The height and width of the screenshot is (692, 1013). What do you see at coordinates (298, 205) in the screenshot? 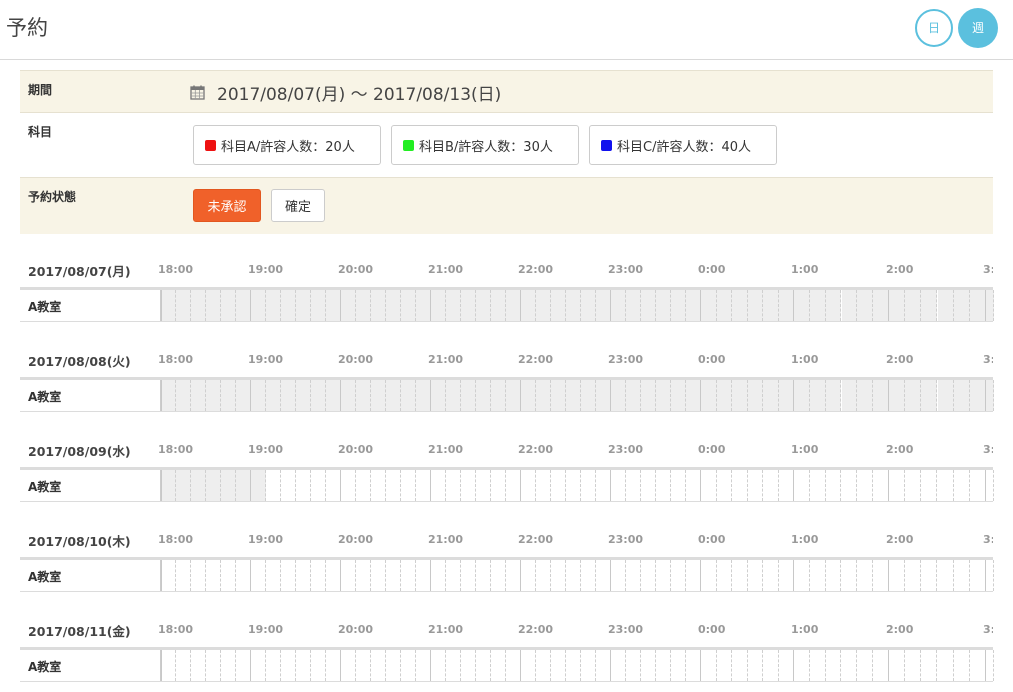
I see `confirmed-status-button: 確定` at bounding box center [298, 205].